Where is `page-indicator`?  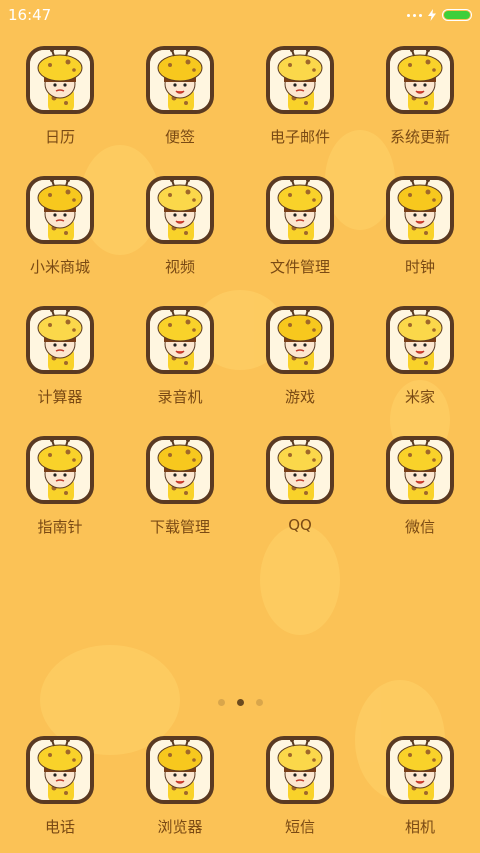
page-indicator is located at coordinates (240, 702).